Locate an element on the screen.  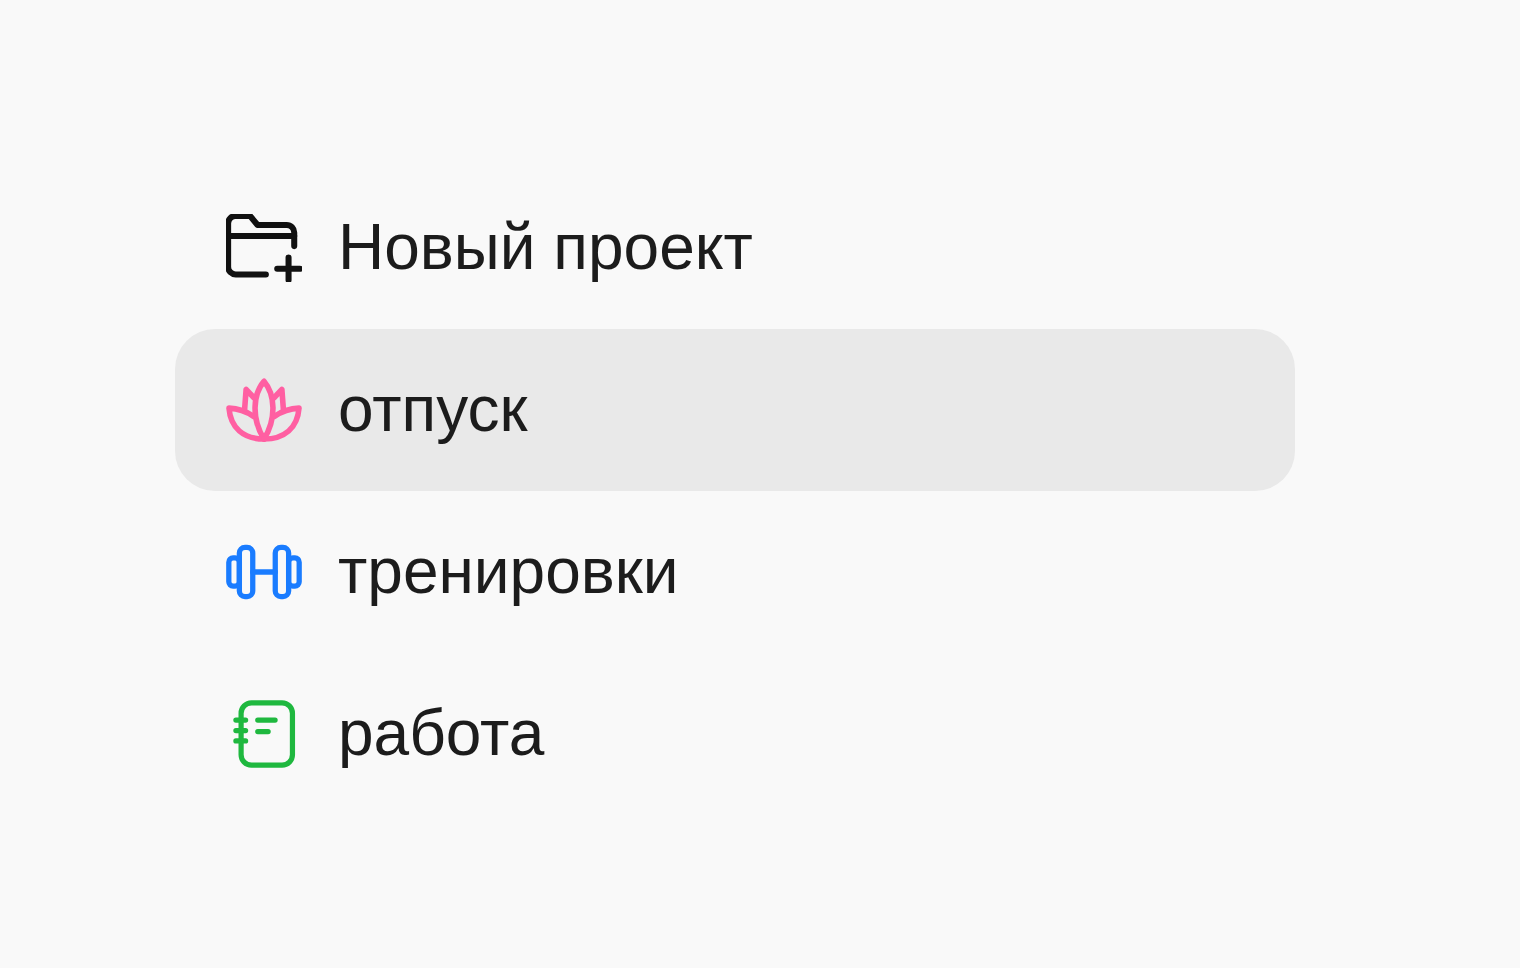
project-item: тренировки is located at coordinates (735, 572).